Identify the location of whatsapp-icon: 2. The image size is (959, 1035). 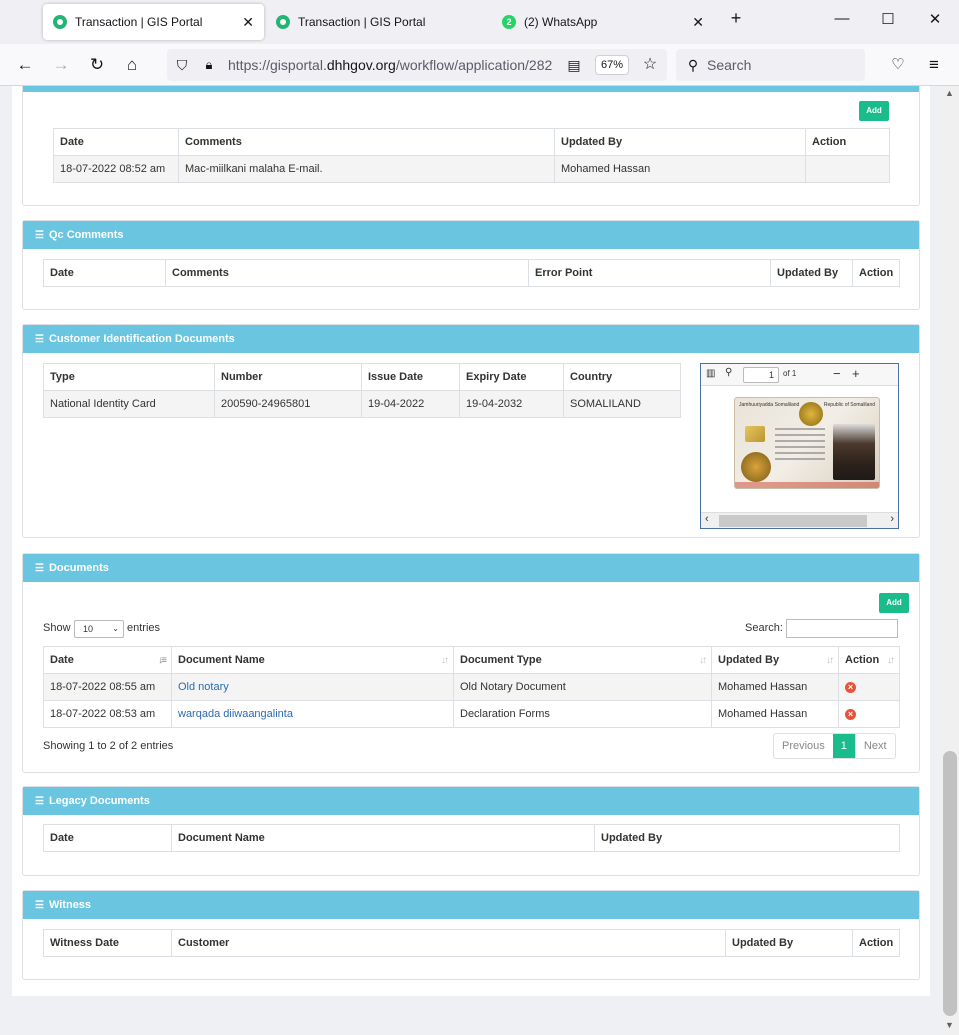
(509, 22).